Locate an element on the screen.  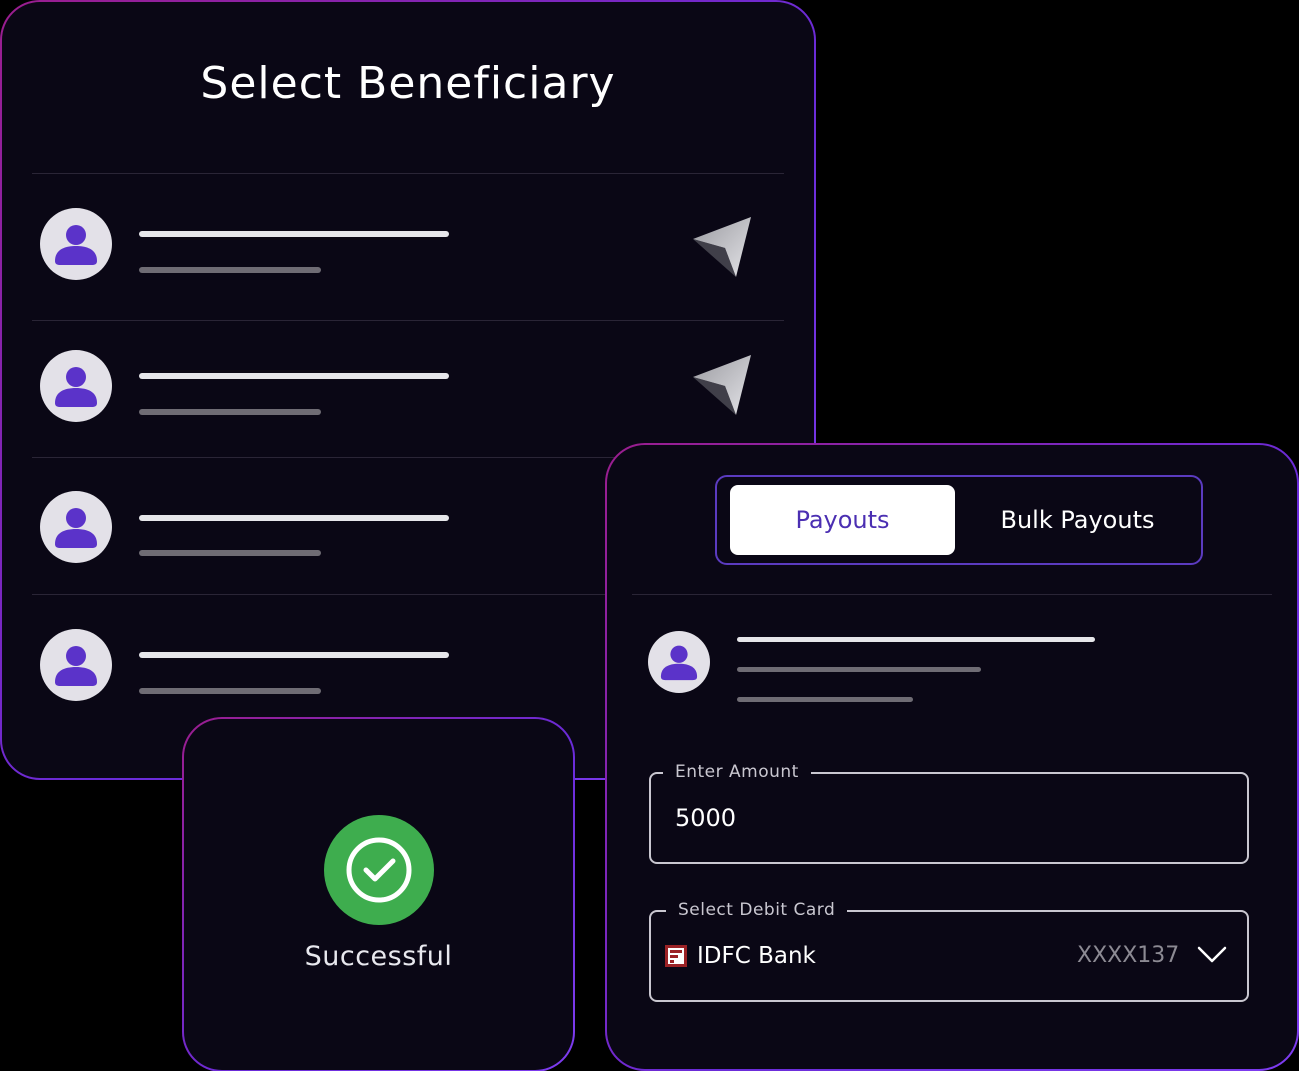
amount-input: 5000 is located at coordinates (705, 818).